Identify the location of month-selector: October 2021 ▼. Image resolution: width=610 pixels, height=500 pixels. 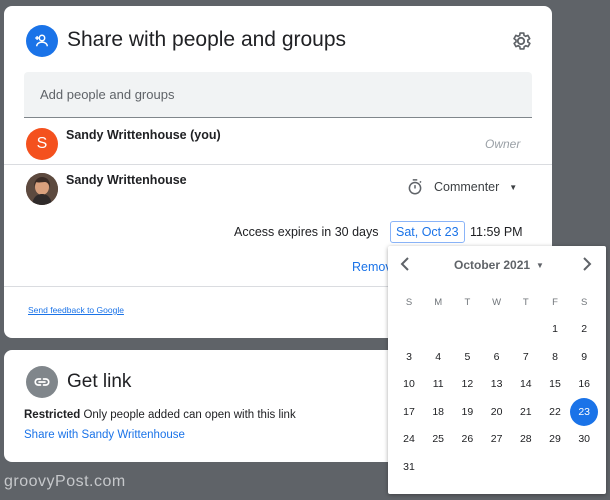
(499, 265).